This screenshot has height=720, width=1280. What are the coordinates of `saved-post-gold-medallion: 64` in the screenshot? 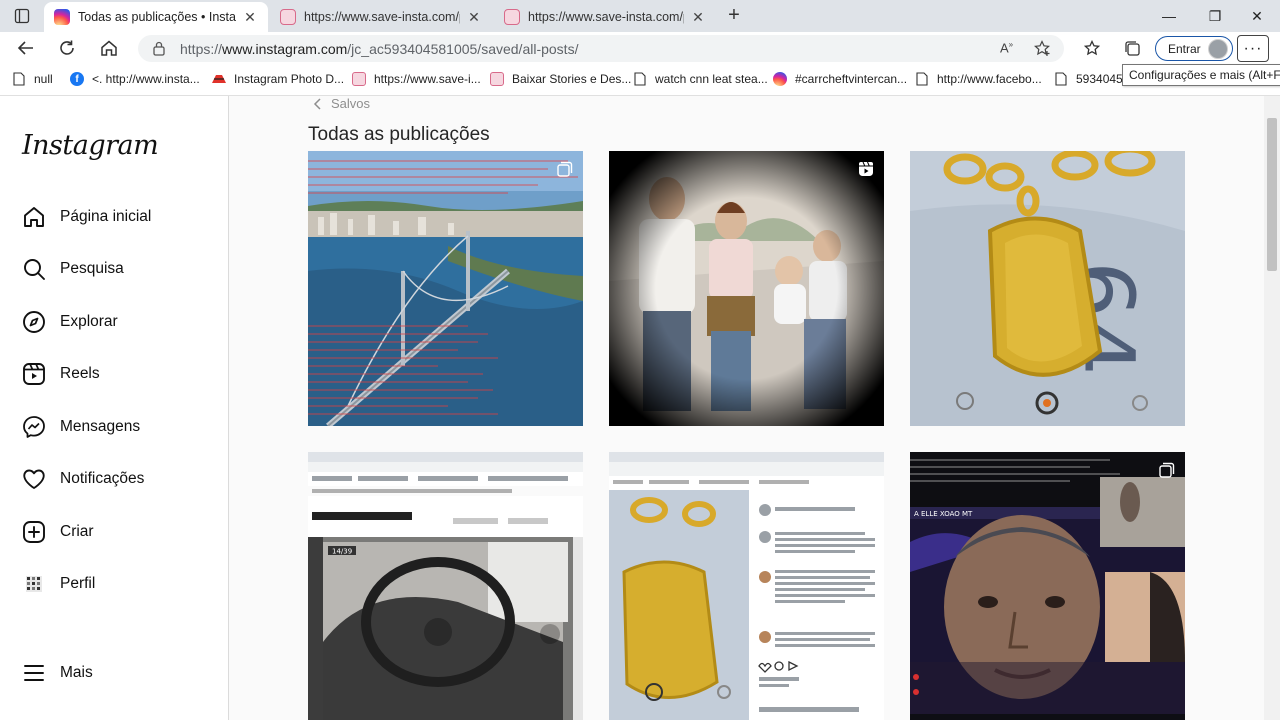 It's located at (1047, 288).